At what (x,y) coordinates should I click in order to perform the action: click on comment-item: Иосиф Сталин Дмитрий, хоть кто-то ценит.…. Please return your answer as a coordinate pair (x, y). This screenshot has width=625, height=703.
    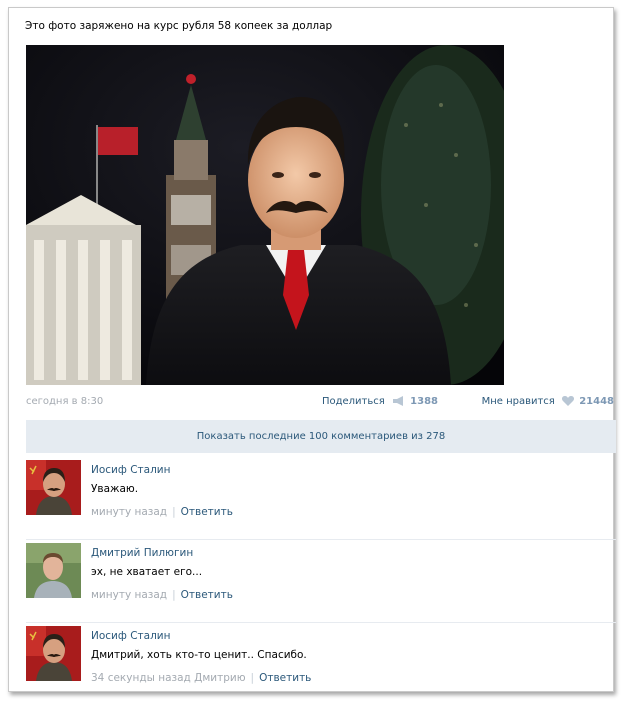
    Looking at the image, I should click on (321, 656).